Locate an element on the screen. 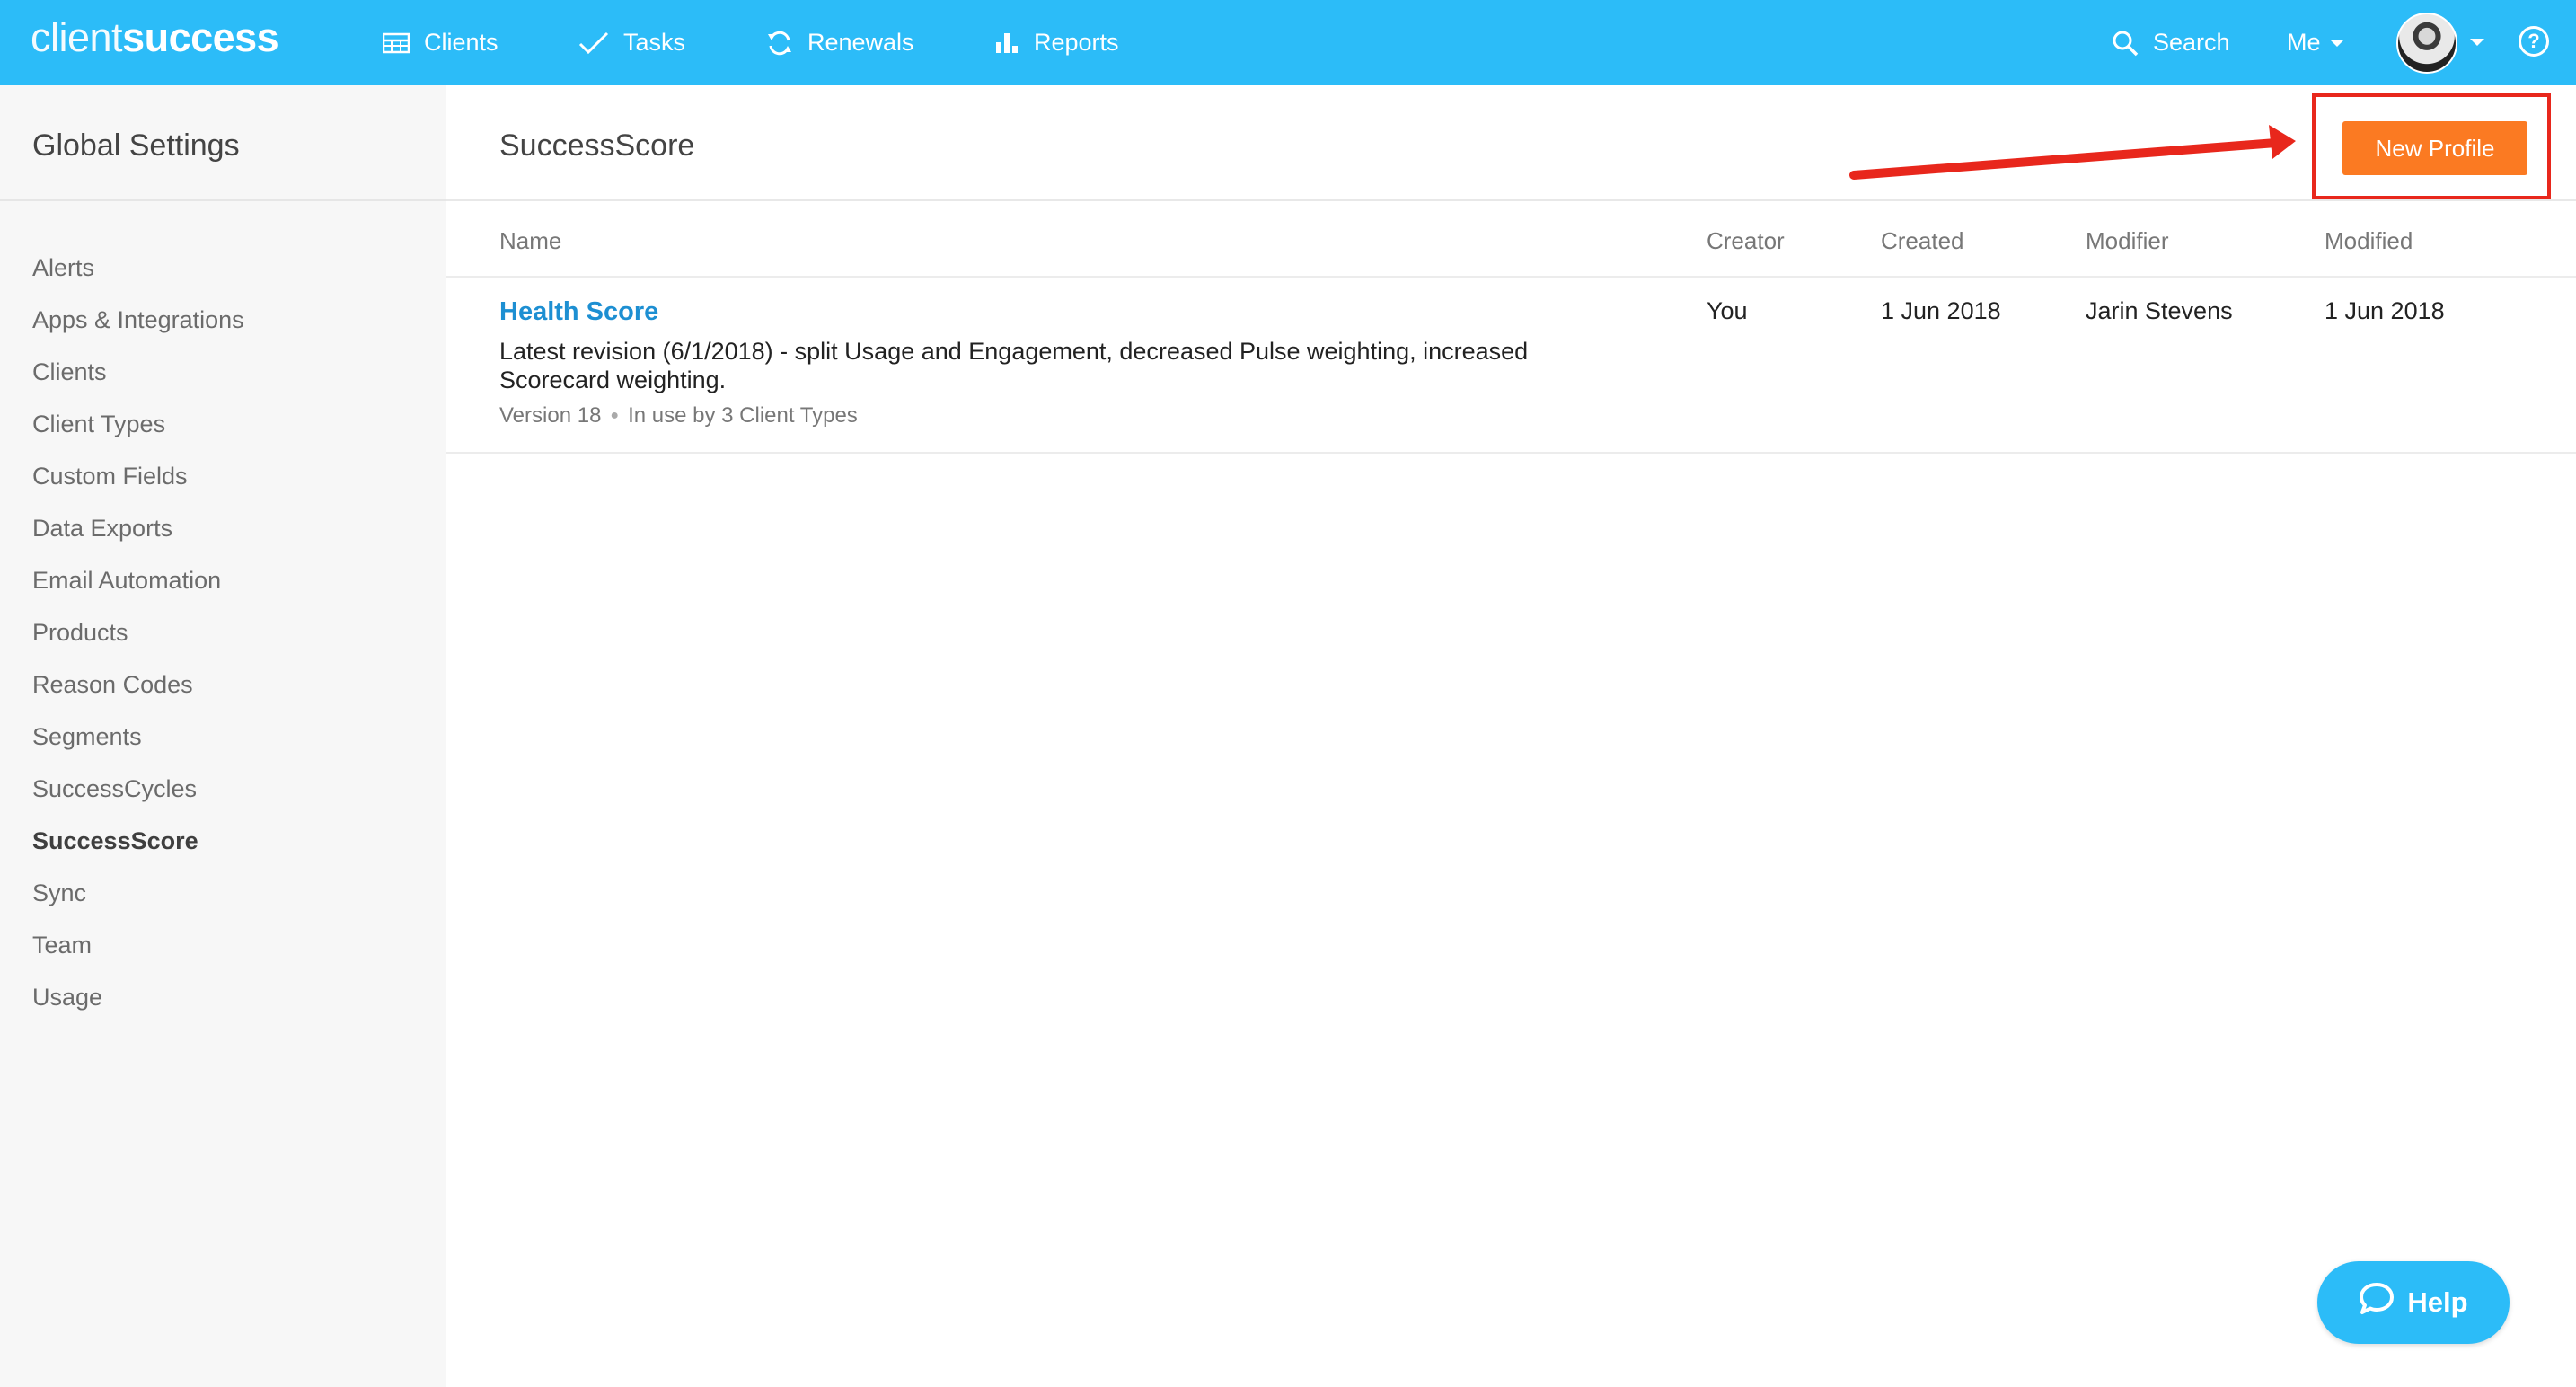 This screenshot has width=2576, height=1387. column-header-created: Created is located at coordinates (1922, 241).